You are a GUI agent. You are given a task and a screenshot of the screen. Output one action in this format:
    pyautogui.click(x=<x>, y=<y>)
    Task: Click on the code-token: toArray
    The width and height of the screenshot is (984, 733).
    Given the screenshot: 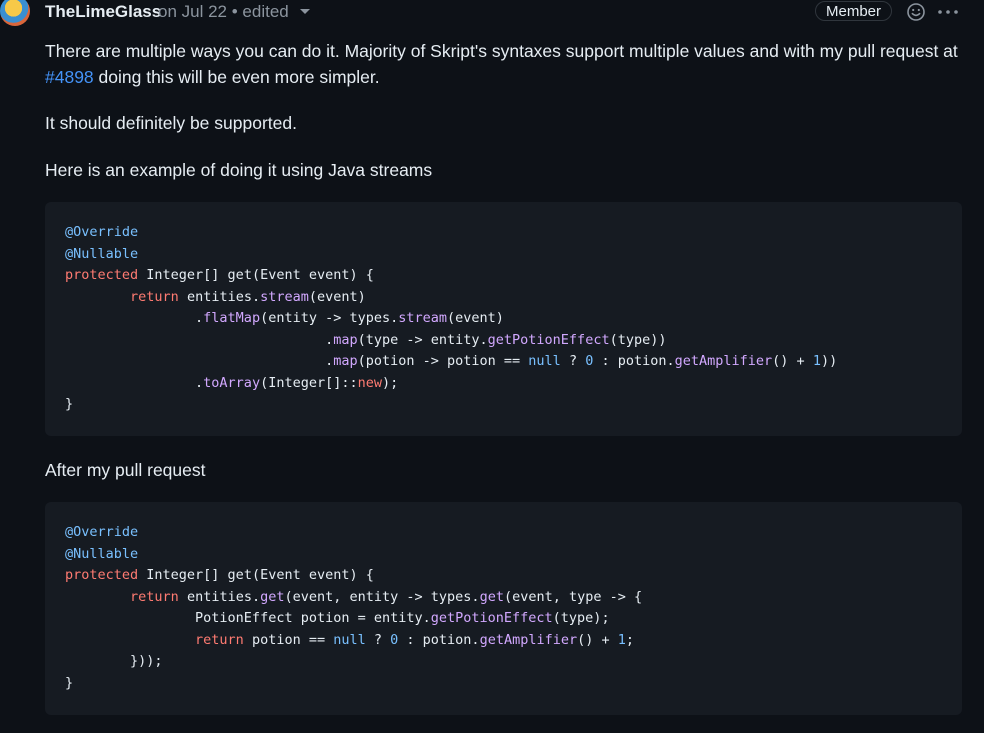 What is the action you would take?
    pyautogui.click(x=232, y=382)
    